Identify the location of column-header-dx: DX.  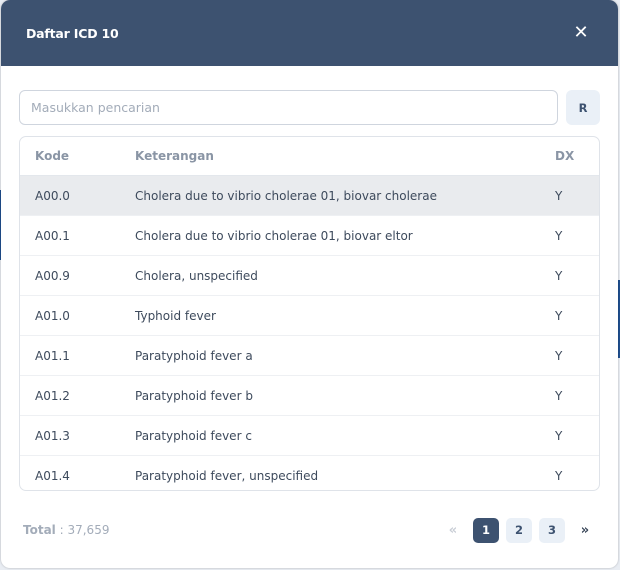
(577, 156).